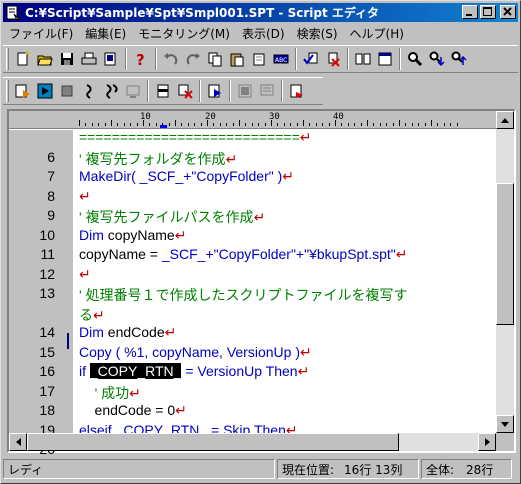 The width and height of the screenshot is (521, 484). What do you see at coordinates (67, 91) in the screenshot?
I see `stop-button` at bounding box center [67, 91].